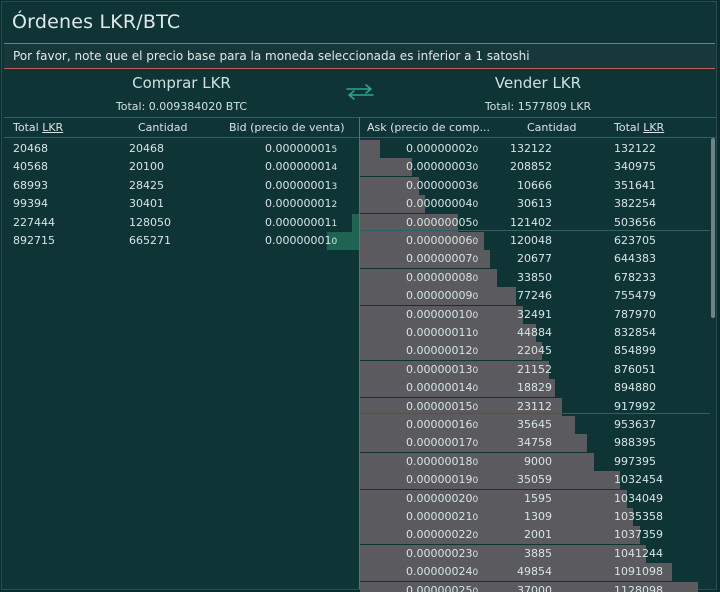 This screenshot has height=592, width=720. I want to click on buy-heading: Comprar LKR, so click(181, 83).